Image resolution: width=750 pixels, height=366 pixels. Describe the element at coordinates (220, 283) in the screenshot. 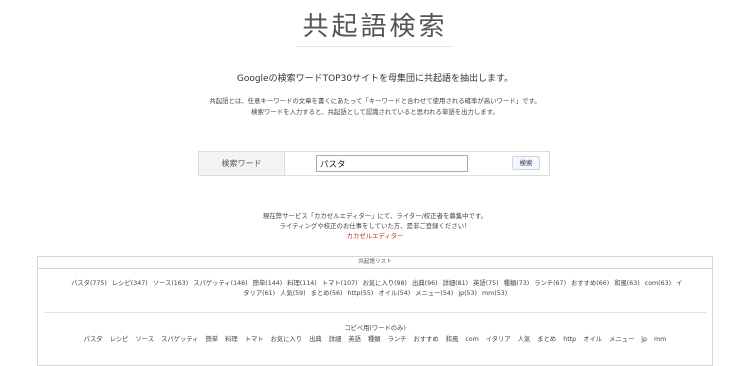

I see `cooccurrence-word: スパゲッティ(146)` at that location.